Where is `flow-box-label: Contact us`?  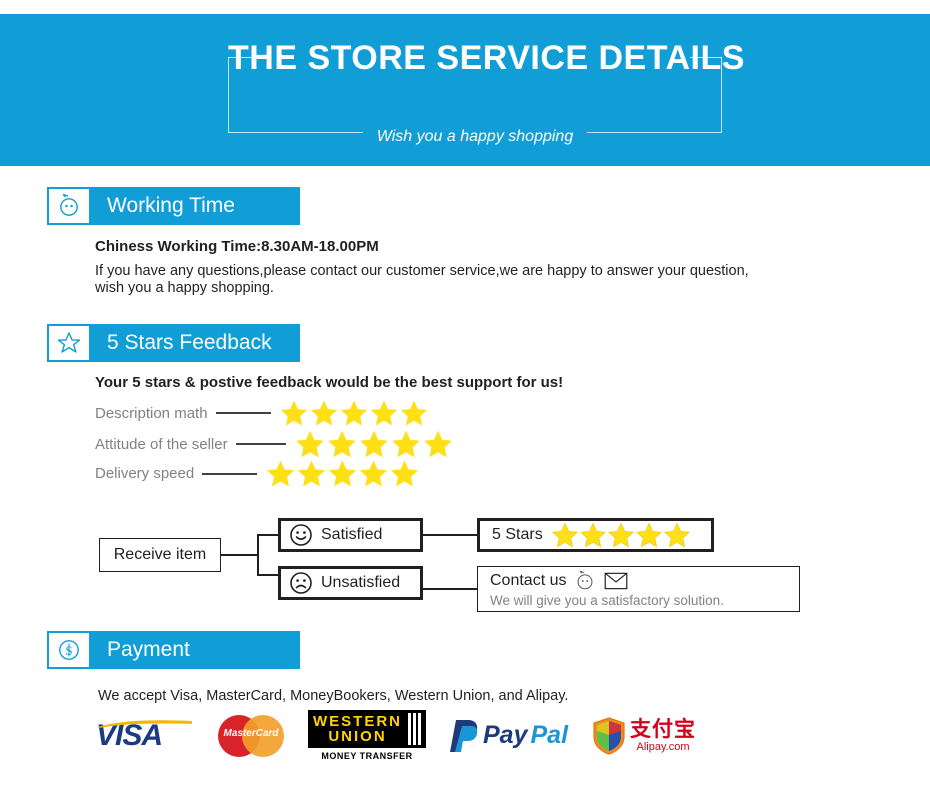 flow-box-label: Contact us is located at coordinates (528, 580).